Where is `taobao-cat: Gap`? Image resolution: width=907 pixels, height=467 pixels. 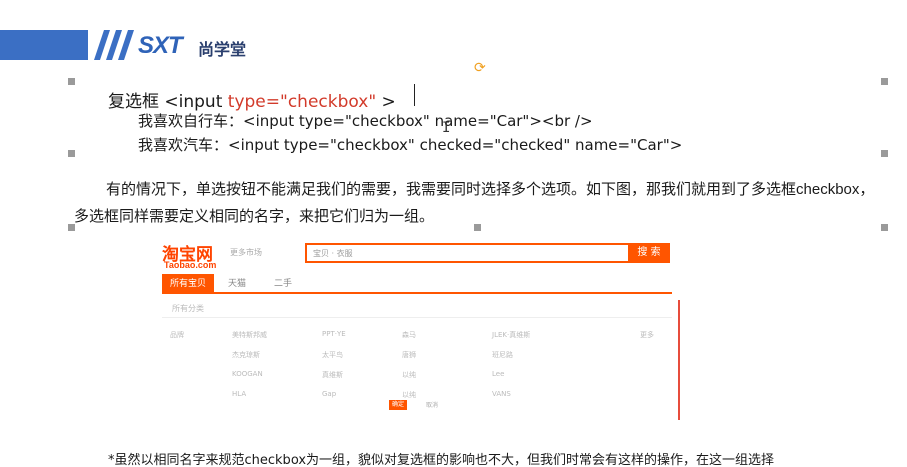
taobao-cat: Gap is located at coordinates (329, 394).